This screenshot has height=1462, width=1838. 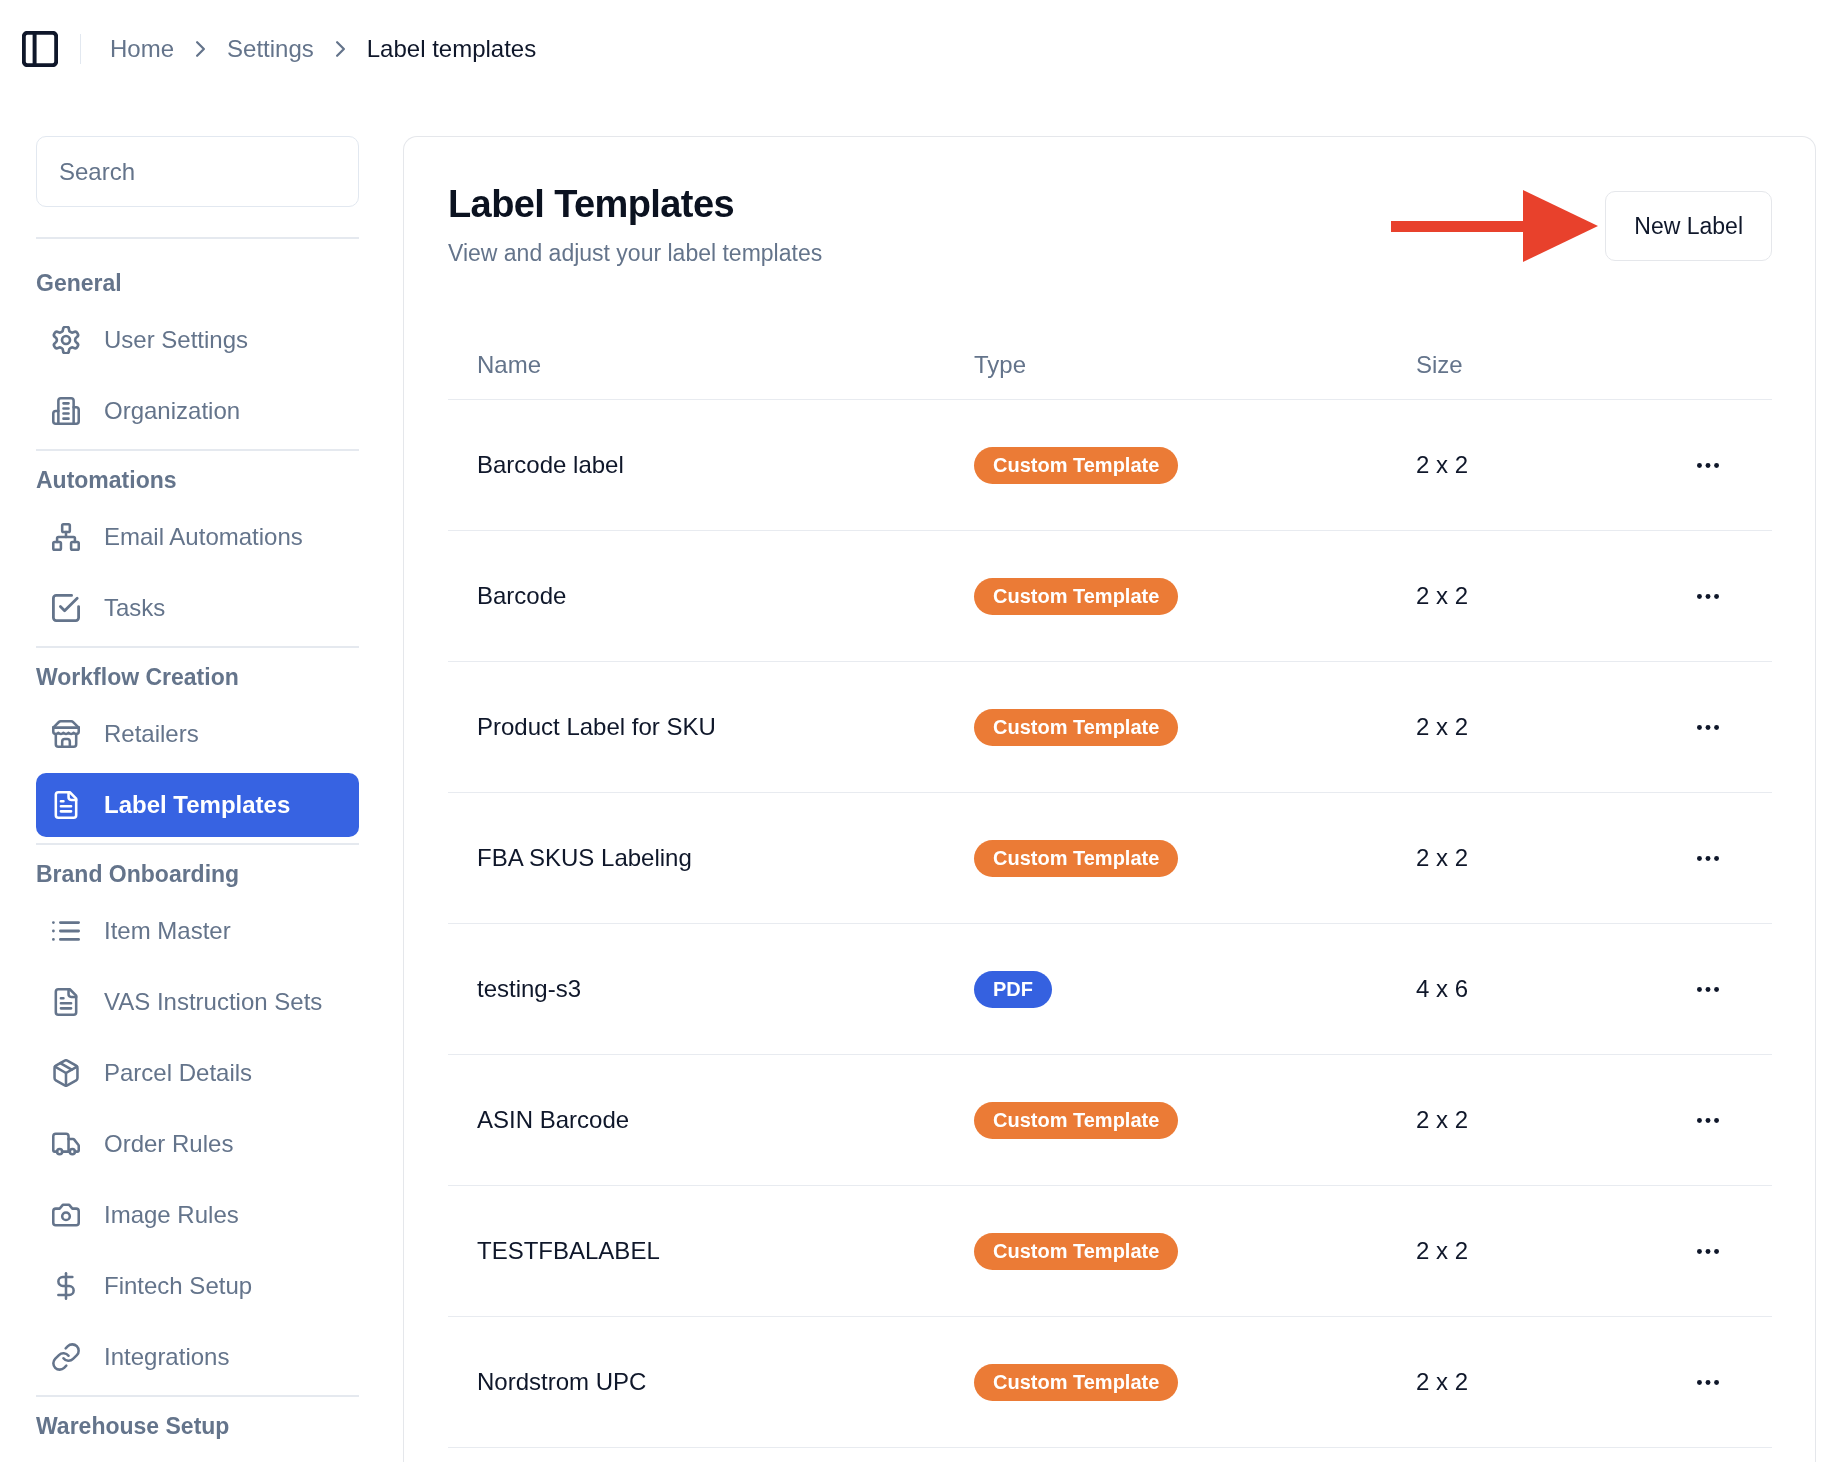 What do you see at coordinates (270, 49) in the screenshot?
I see `breadcrumb-link: Settings` at bounding box center [270, 49].